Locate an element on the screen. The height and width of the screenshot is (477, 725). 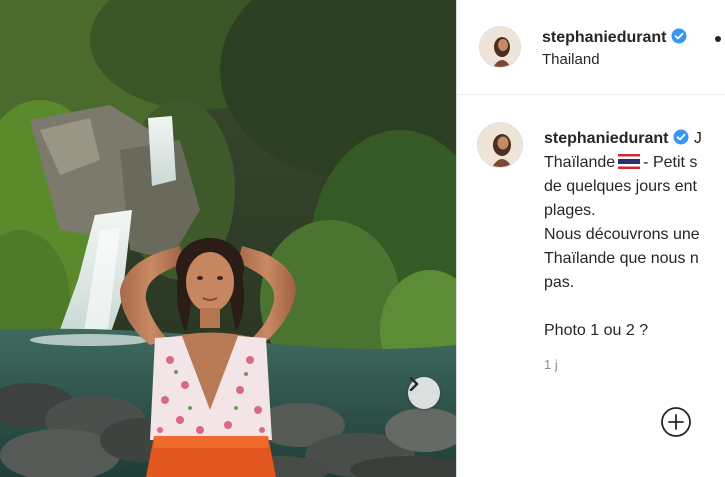
caption-line-4: plages. is located at coordinates (570, 210).